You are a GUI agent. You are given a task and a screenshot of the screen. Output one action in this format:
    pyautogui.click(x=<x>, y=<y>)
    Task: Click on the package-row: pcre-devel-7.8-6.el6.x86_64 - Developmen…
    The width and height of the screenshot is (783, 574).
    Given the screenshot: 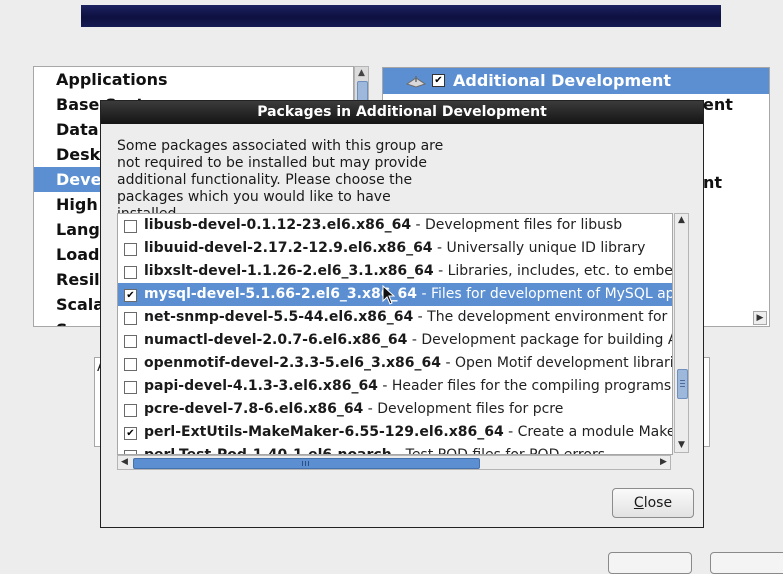 What is the action you would take?
    pyautogui.click(x=395, y=409)
    